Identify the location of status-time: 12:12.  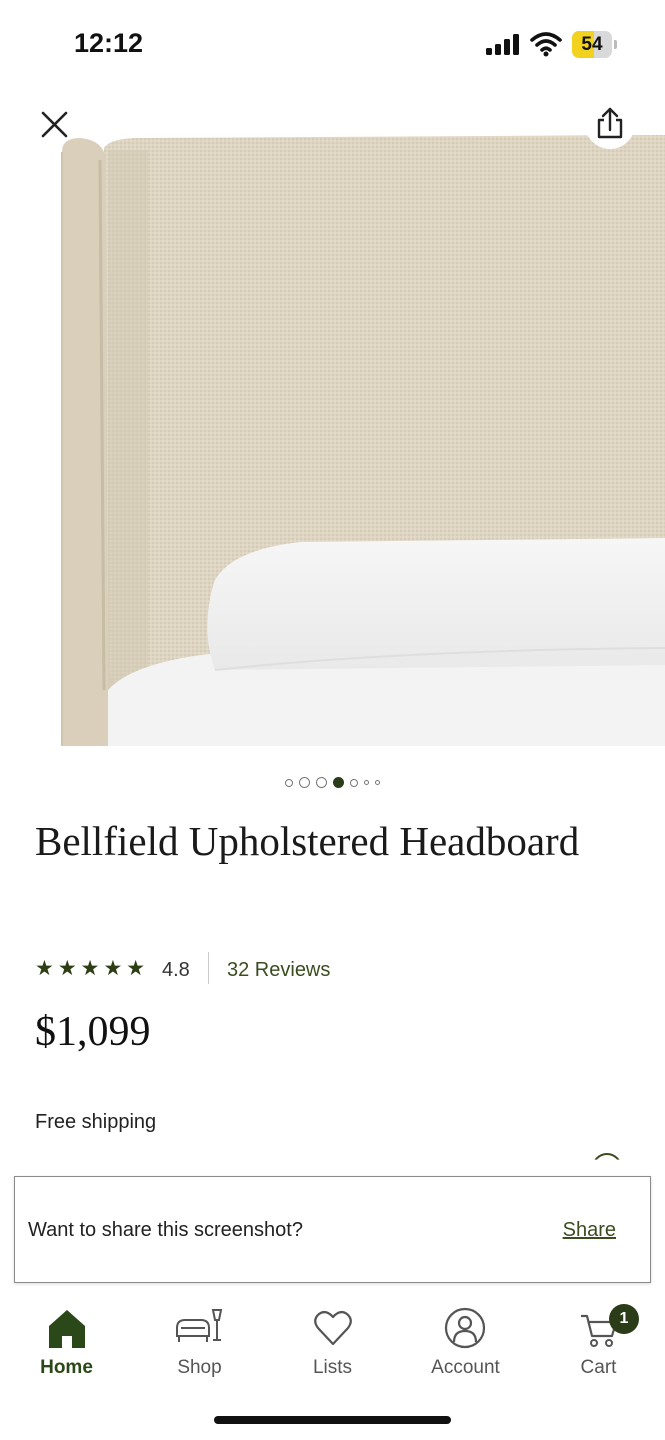
(109, 43).